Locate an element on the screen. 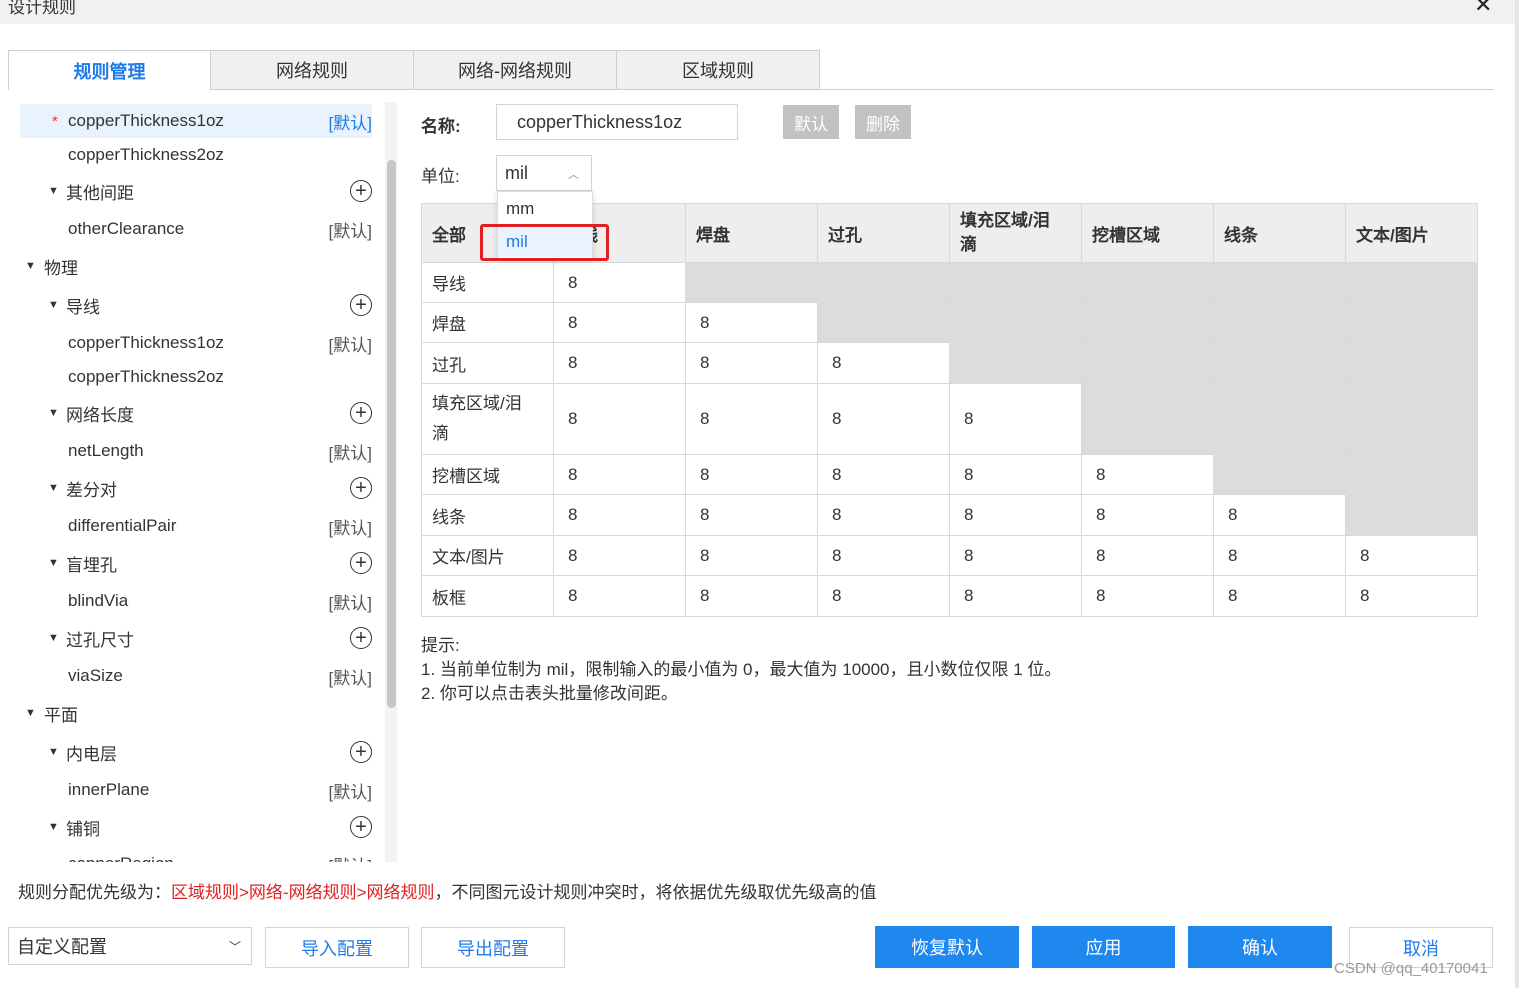  tab-rule-management: 规则管理 is located at coordinates (109, 70).